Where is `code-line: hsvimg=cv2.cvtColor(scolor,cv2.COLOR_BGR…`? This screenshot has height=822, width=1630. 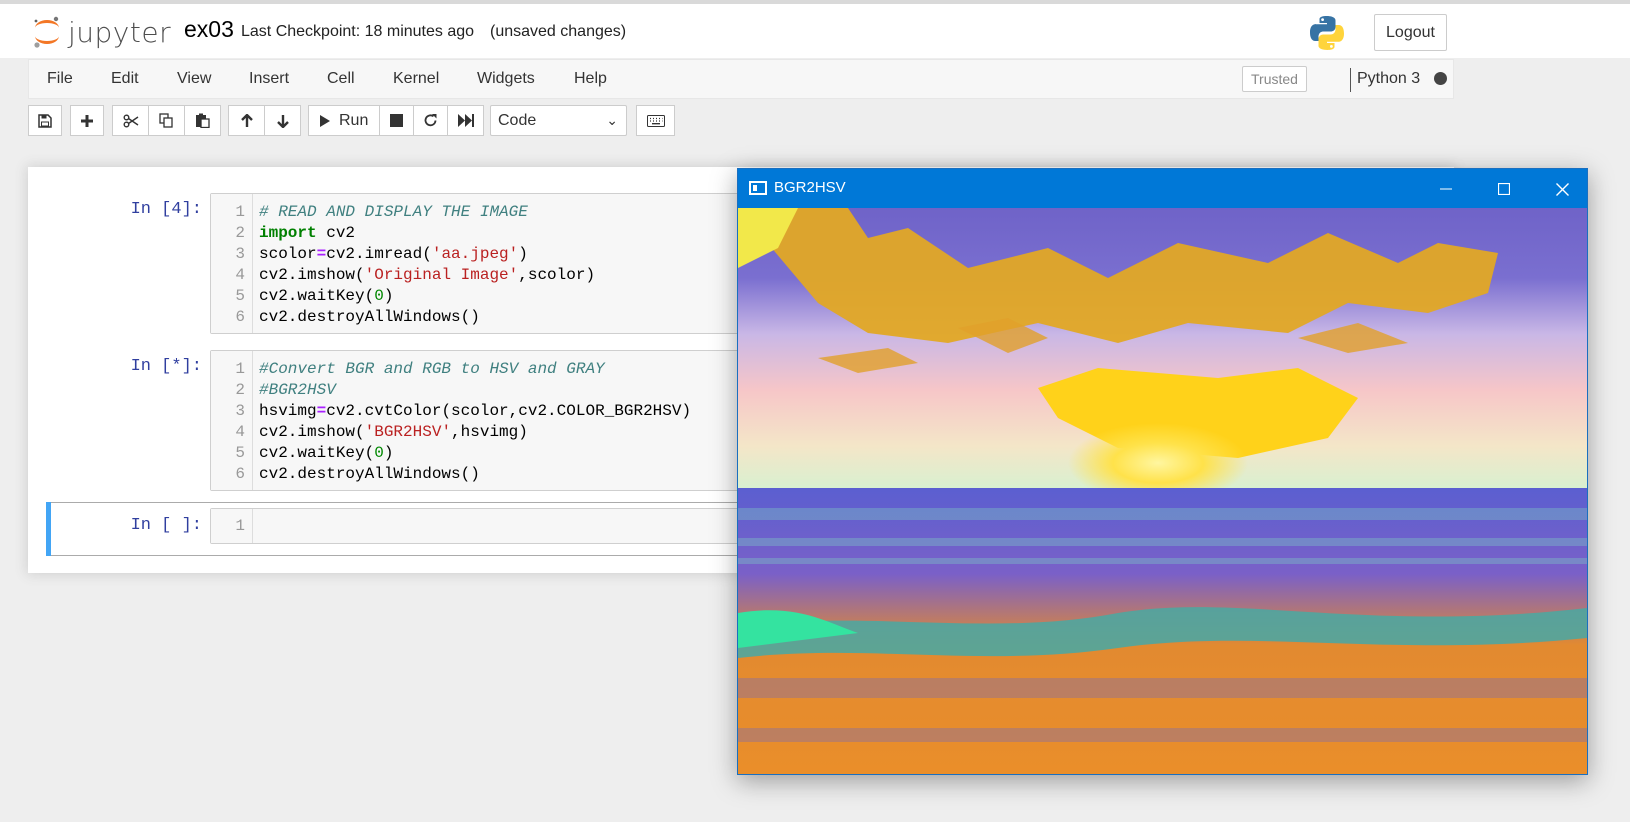
code-line: hsvimg=cv2.cvtColor(scolor,cv2.COLOR_BGR… is located at coordinates (475, 411).